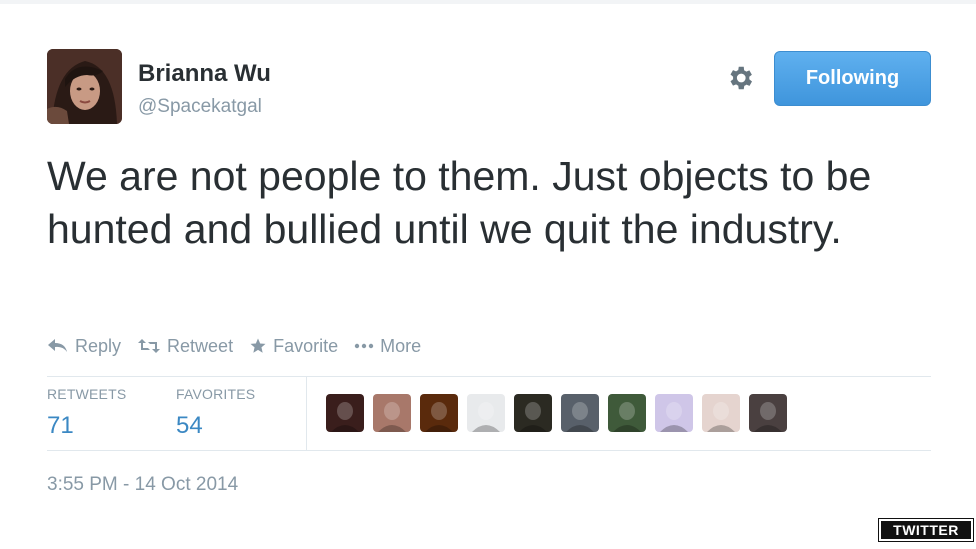 Image resolution: width=976 pixels, height=549 pixels. Describe the element at coordinates (98, 345) in the screenshot. I see `reply-label: Reply` at that location.